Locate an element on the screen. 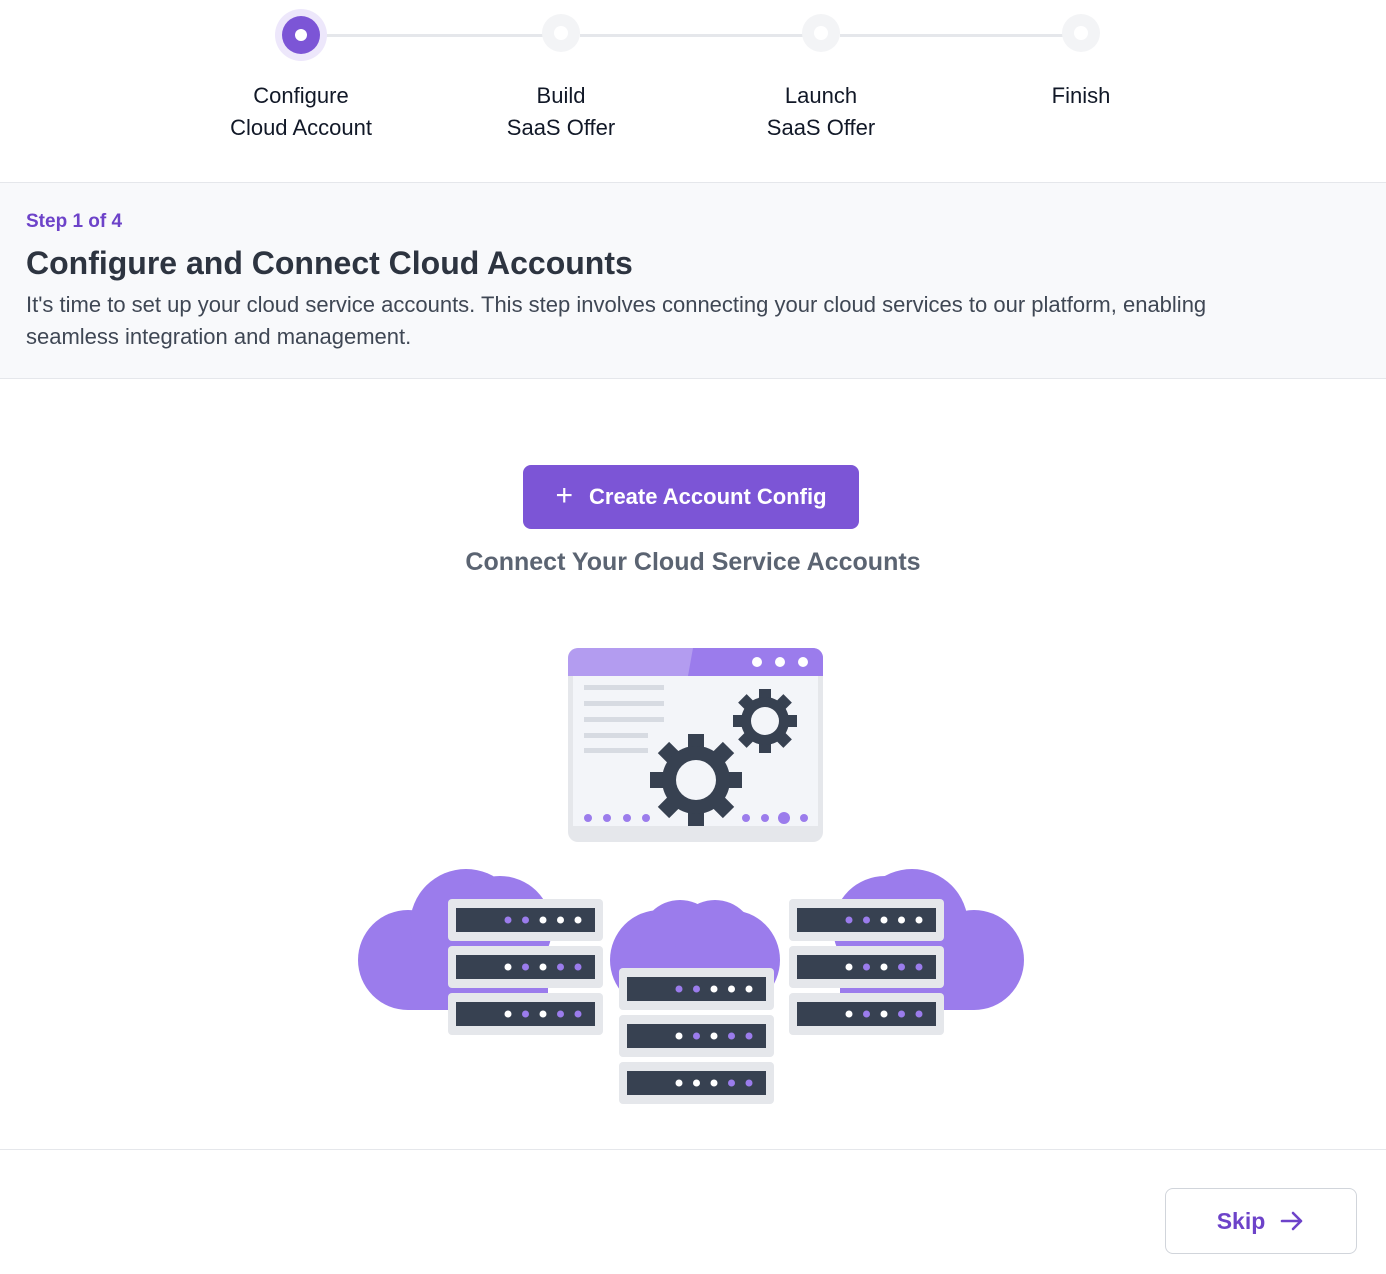 The image size is (1386, 1274). step-label: Finish is located at coordinates (1081, 95).